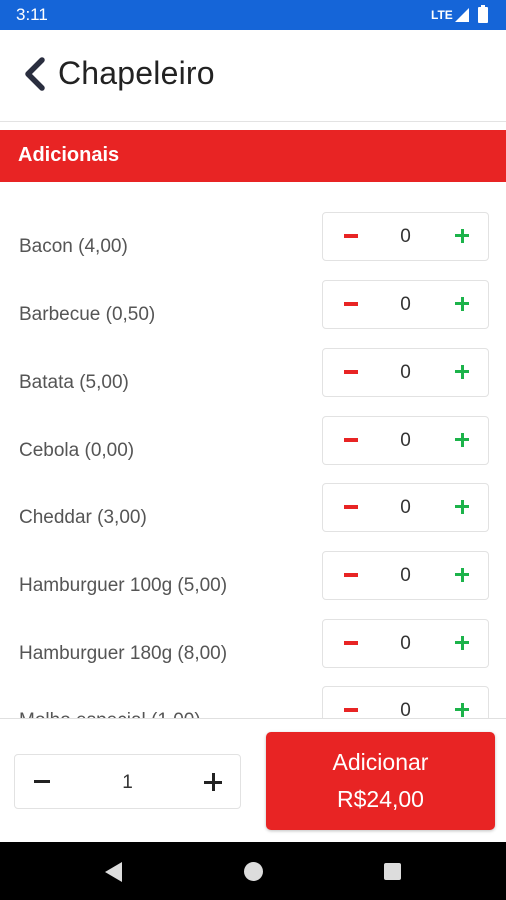 This screenshot has width=506, height=900. I want to click on item-quantity-stepper: 1, so click(127, 781).